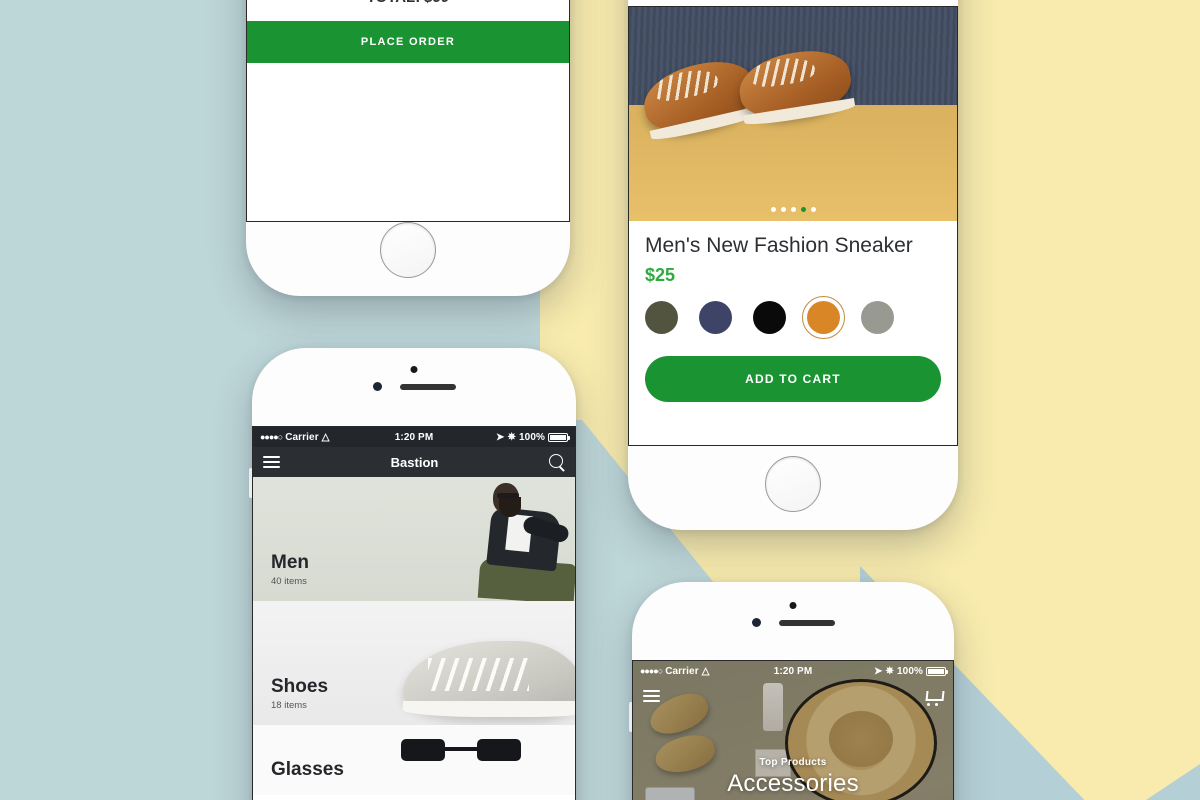  What do you see at coordinates (793, 762) in the screenshot?
I see `hero-kicker: Top Products` at bounding box center [793, 762].